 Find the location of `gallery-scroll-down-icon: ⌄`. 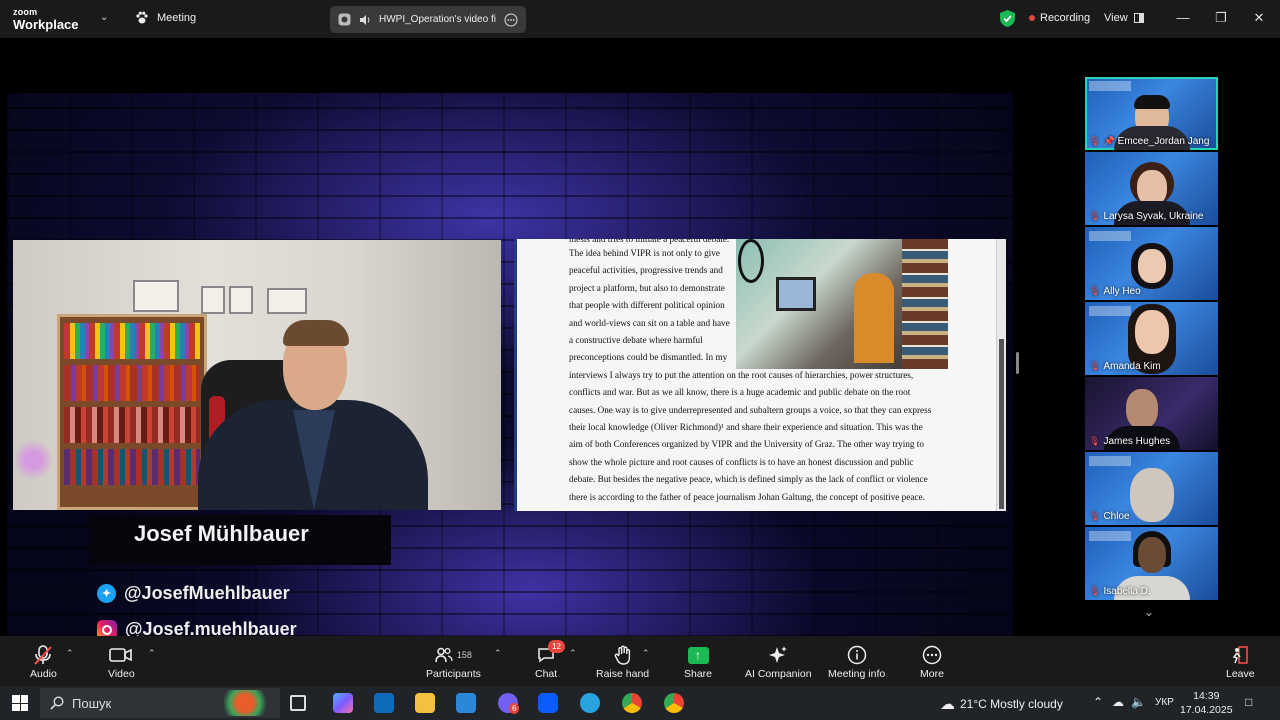

gallery-scroll-down-icon: ⌄ is located at coordinates (1149, 612).